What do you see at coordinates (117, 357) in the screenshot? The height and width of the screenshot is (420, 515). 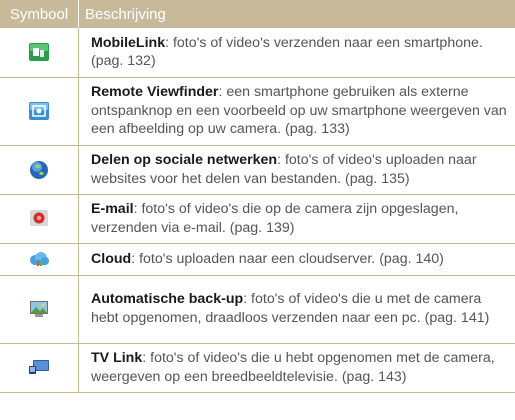 I see `row-title: TV Link` at bounding box center [117, 357].